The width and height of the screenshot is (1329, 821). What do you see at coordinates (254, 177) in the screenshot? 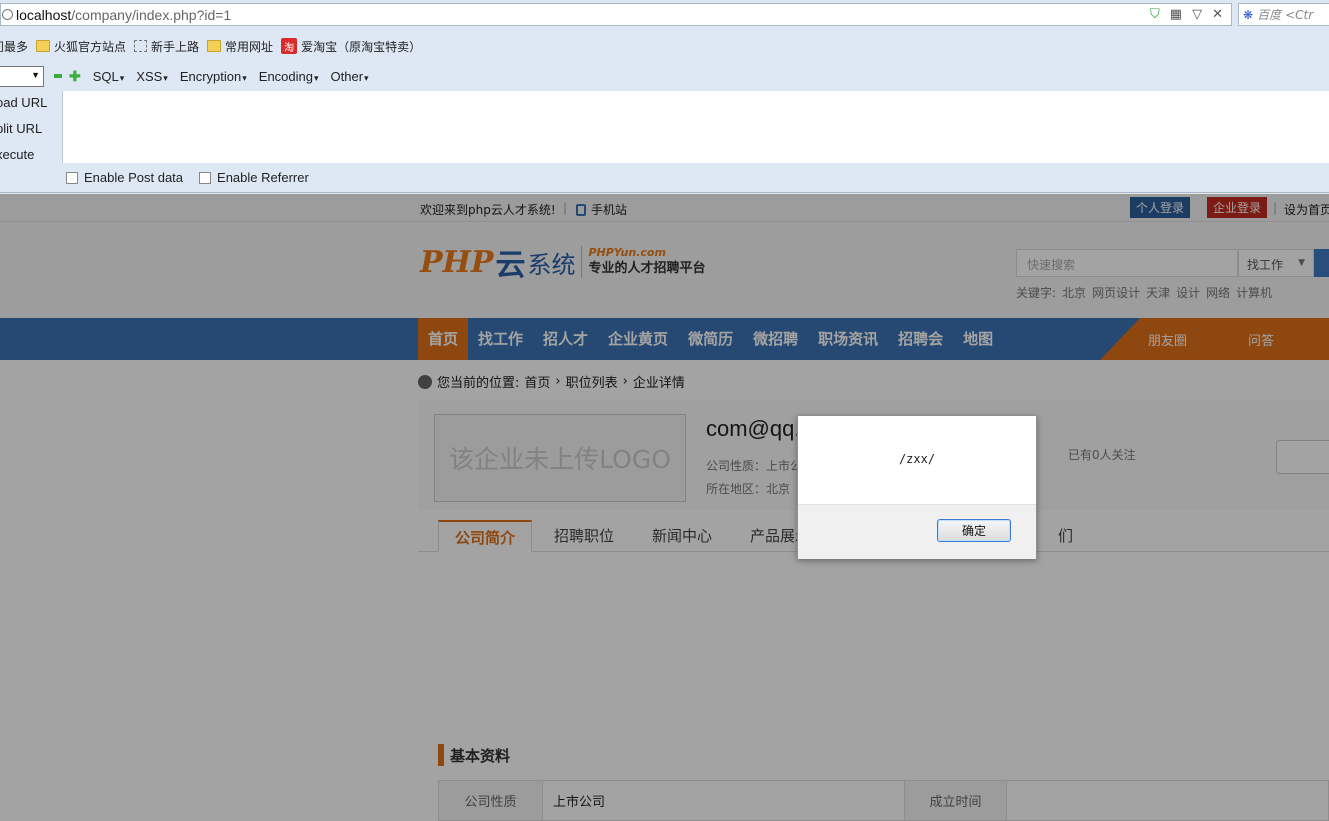
I see `enable-referrer-checkbox: Enable Referrer` at bounding box center [254, 177].